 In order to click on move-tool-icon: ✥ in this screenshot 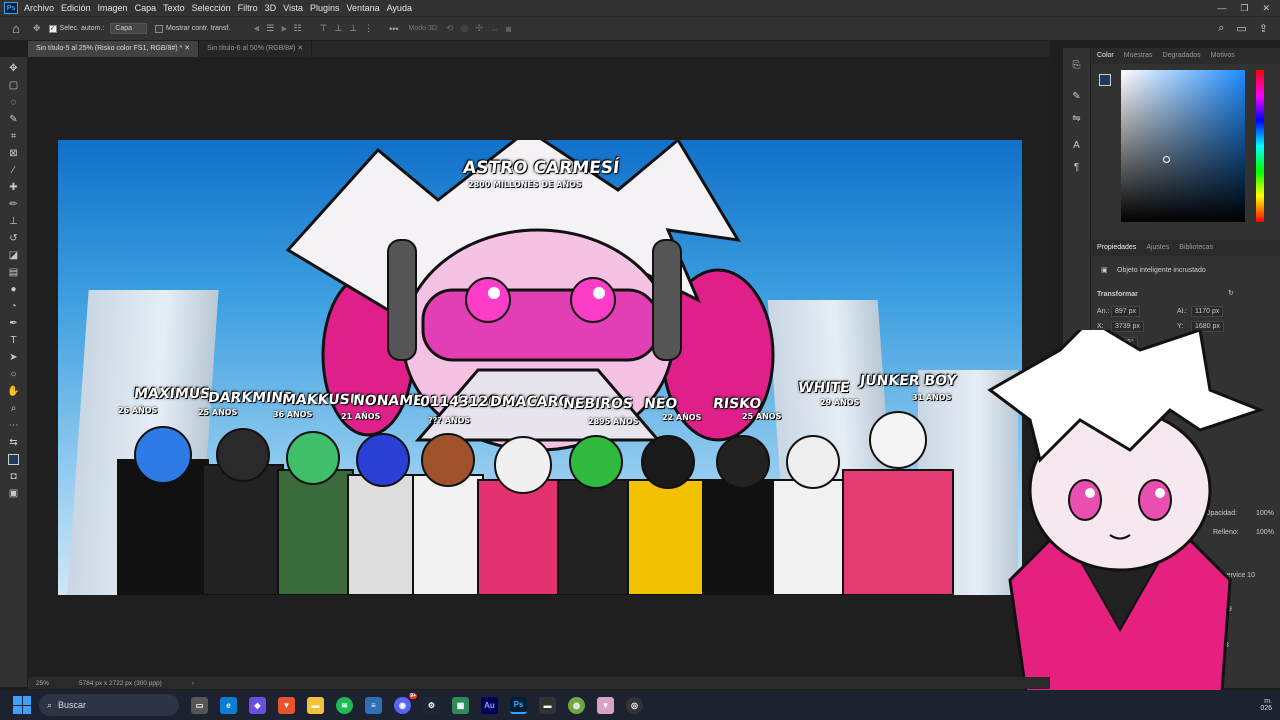, I will do `click(37, 28)`.